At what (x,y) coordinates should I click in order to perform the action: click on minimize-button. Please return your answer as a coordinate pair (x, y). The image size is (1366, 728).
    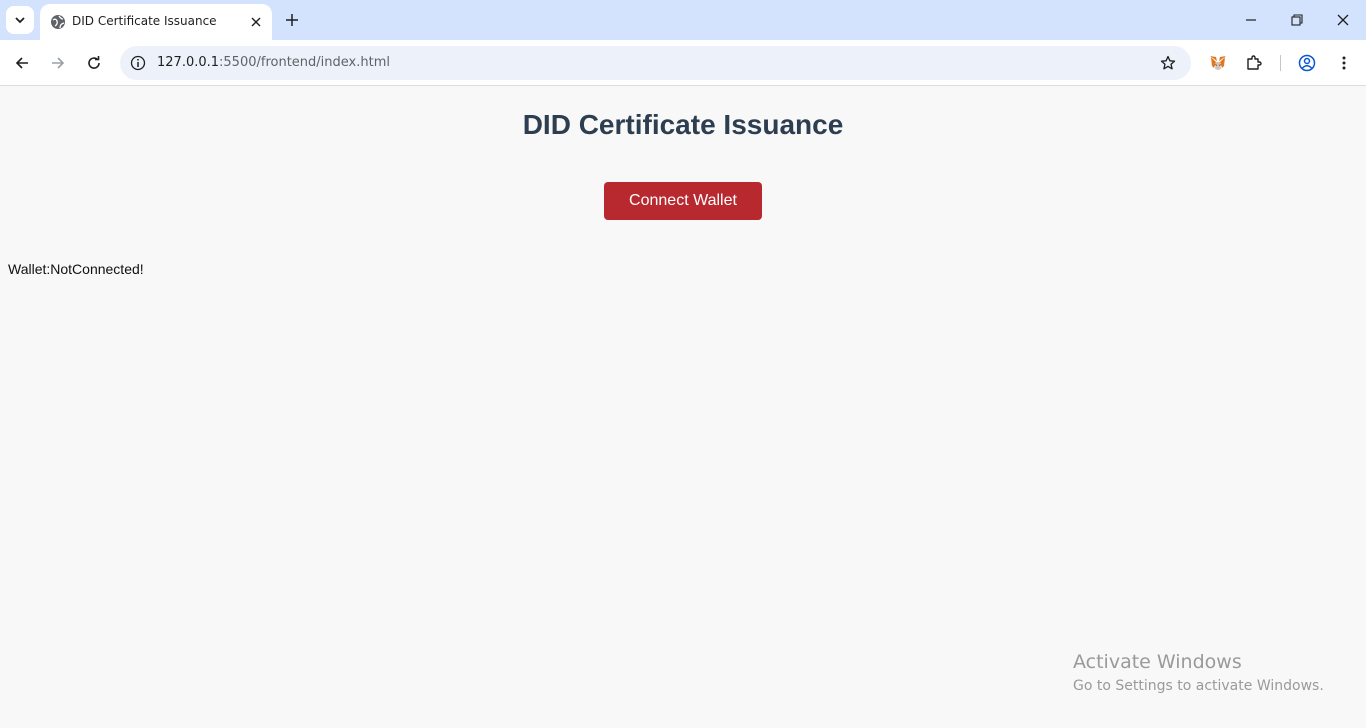
    Looking at the image, I should click on (1251, 20).